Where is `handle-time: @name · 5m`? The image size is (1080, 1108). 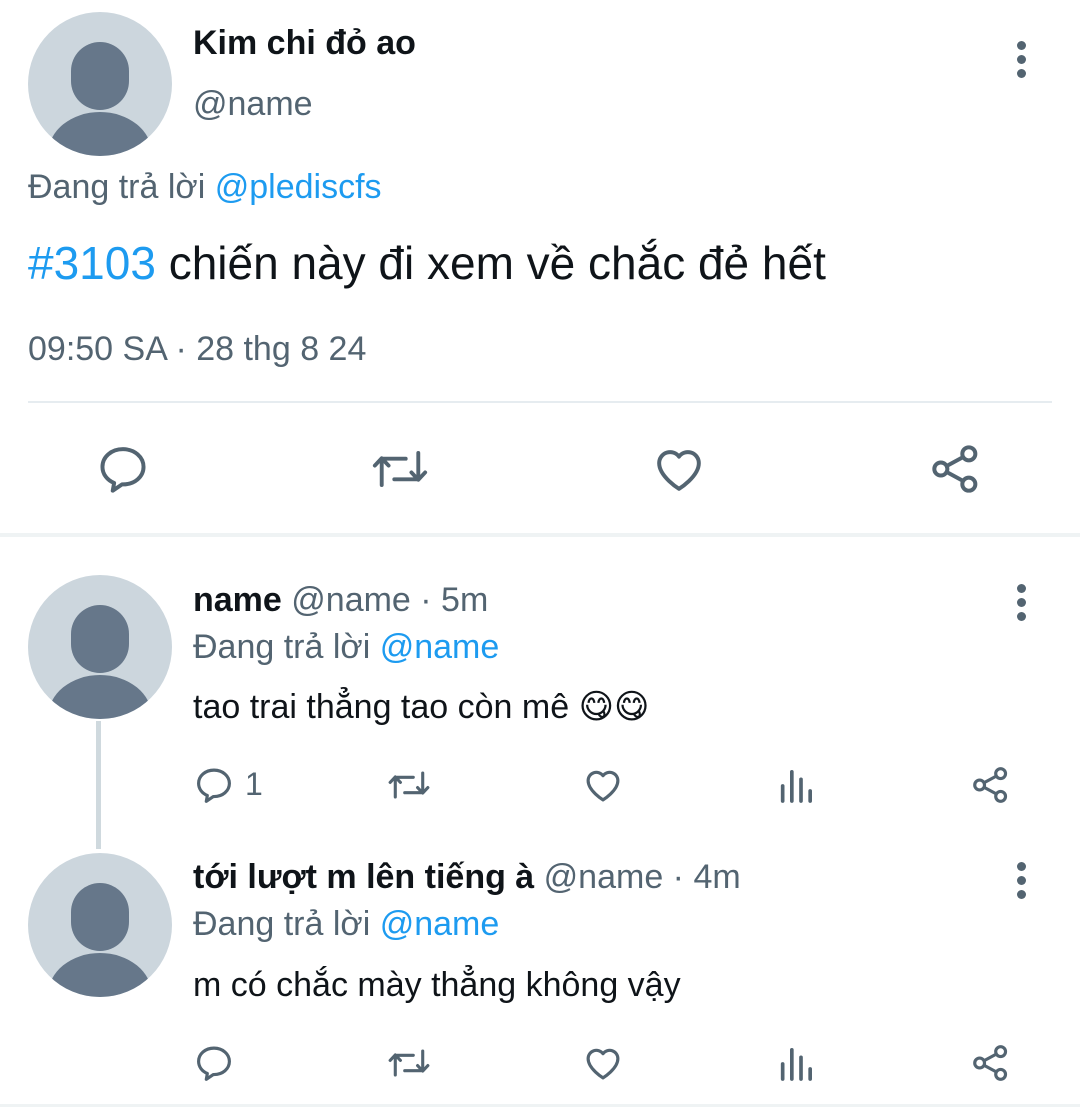 handle-time: @name · 5m is located at coordinates (389, 600).